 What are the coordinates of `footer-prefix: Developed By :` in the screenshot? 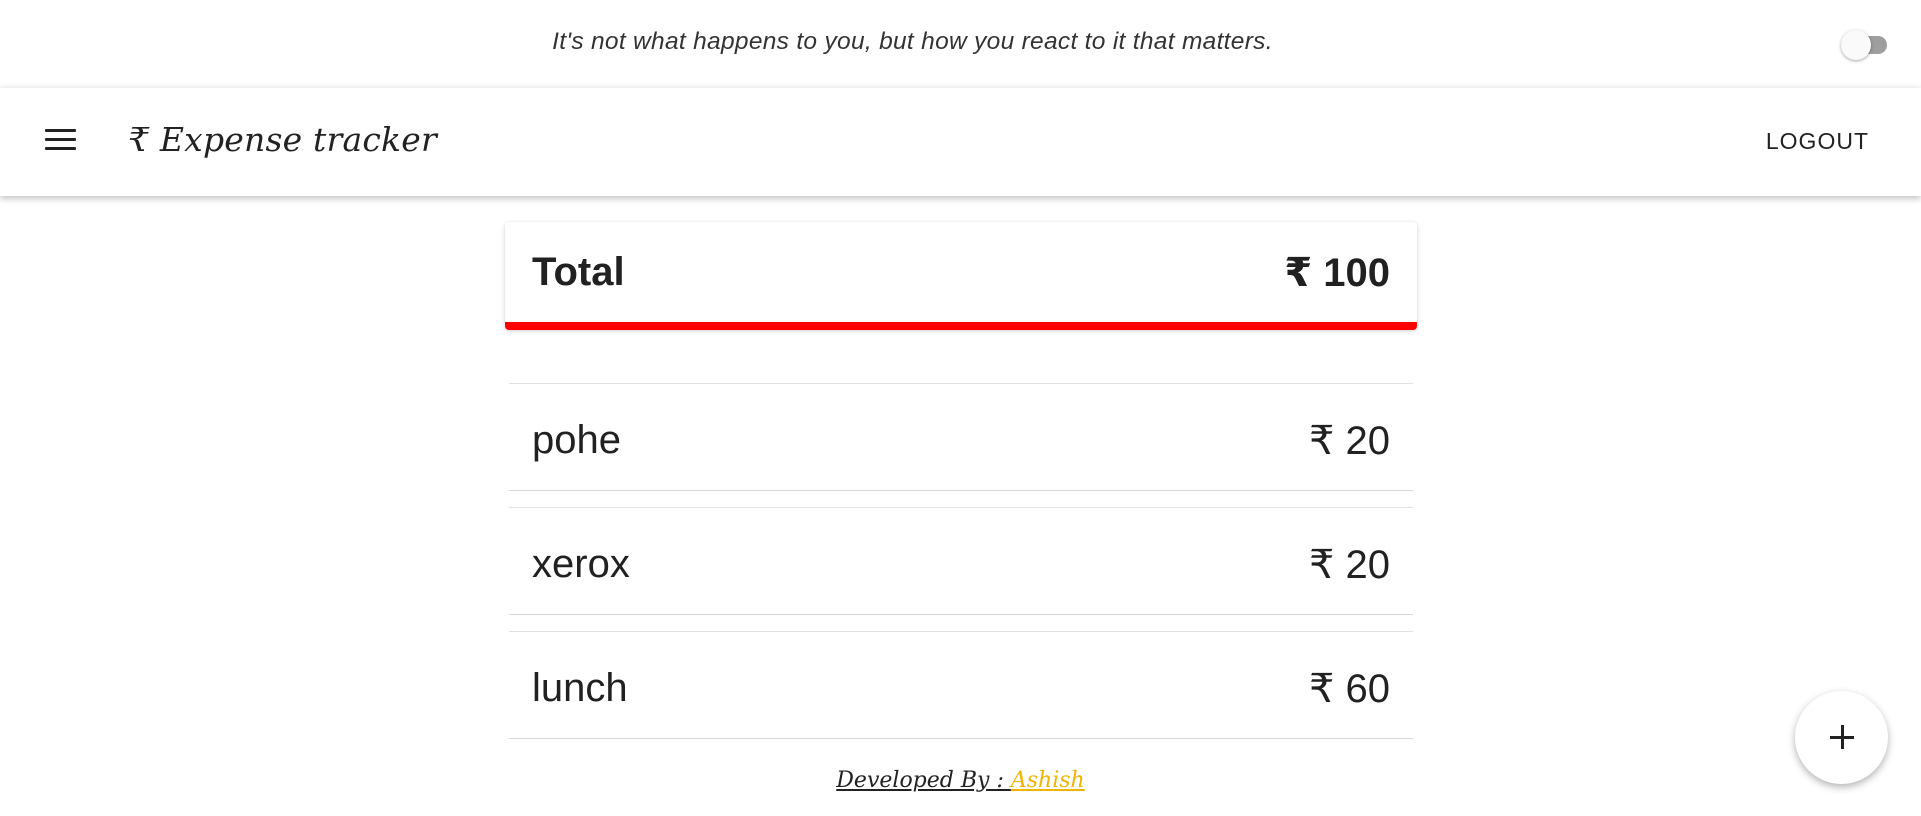 It's located at (923, 780).